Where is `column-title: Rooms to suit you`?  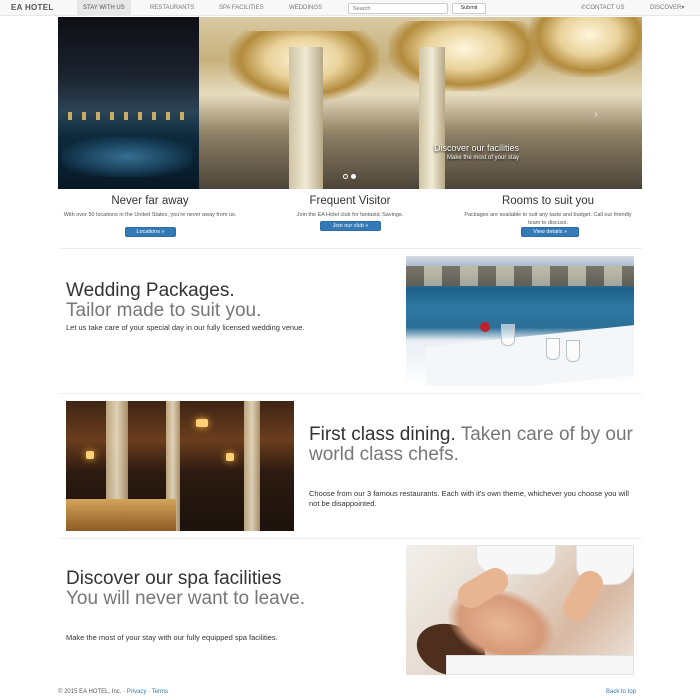 column-title: Rooms to suit you is located at coordinates (548, 201).